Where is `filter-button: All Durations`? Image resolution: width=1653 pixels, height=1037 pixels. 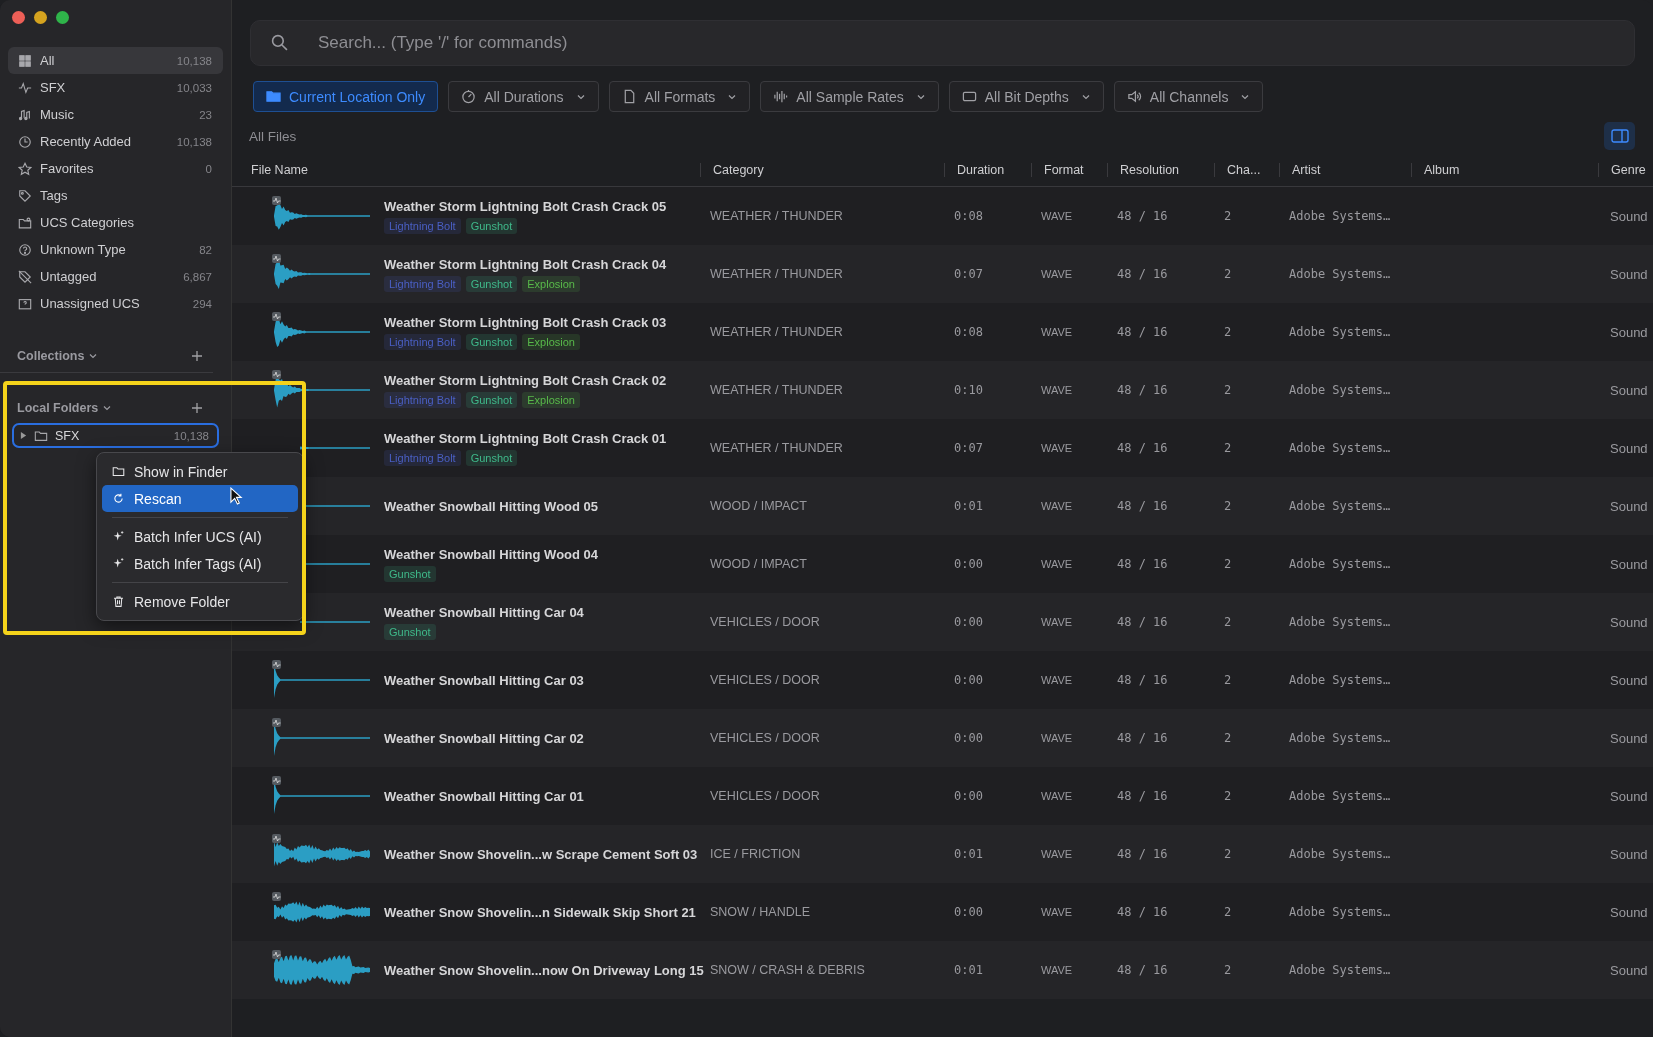 filter-button: All Durations is located at coordinates (523, 96).